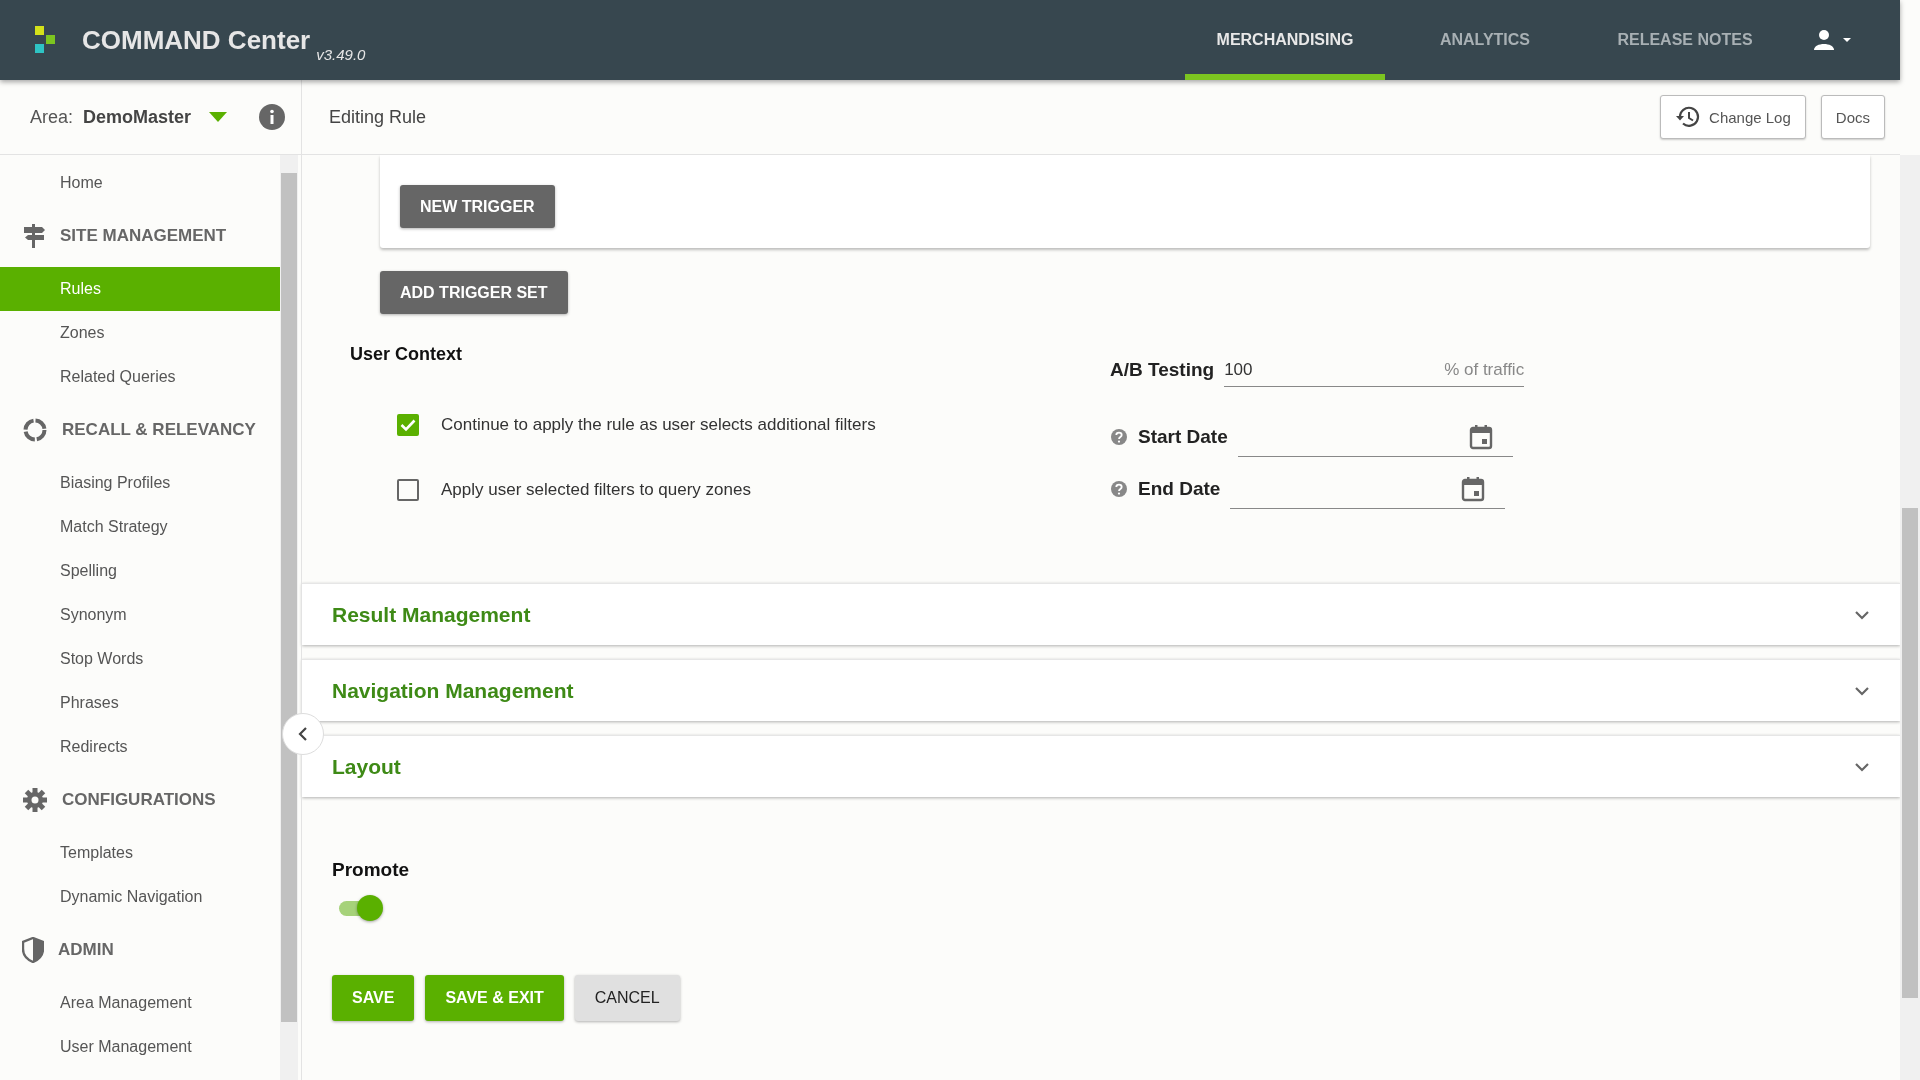 This screenshot has height=1080, width=1920. I want to click on traffic-input-field: 100 % of traffic, so click(1374, 373).